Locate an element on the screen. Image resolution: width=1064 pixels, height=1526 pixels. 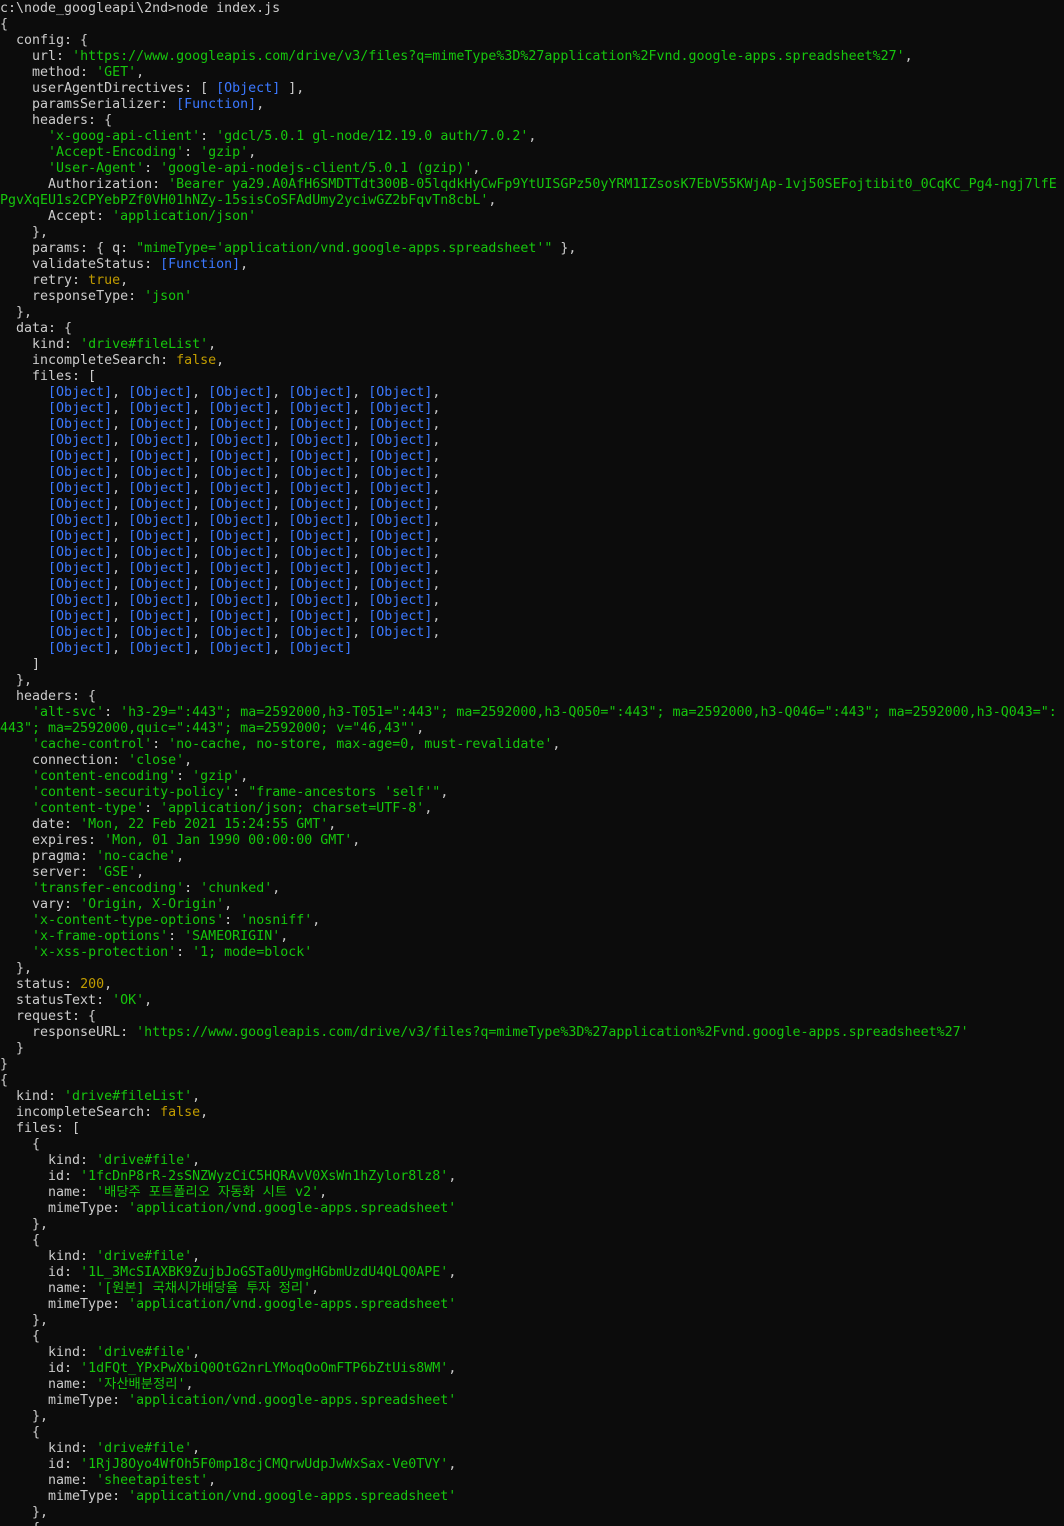
terminal-text: id: is located at coordinates (40, 1368).